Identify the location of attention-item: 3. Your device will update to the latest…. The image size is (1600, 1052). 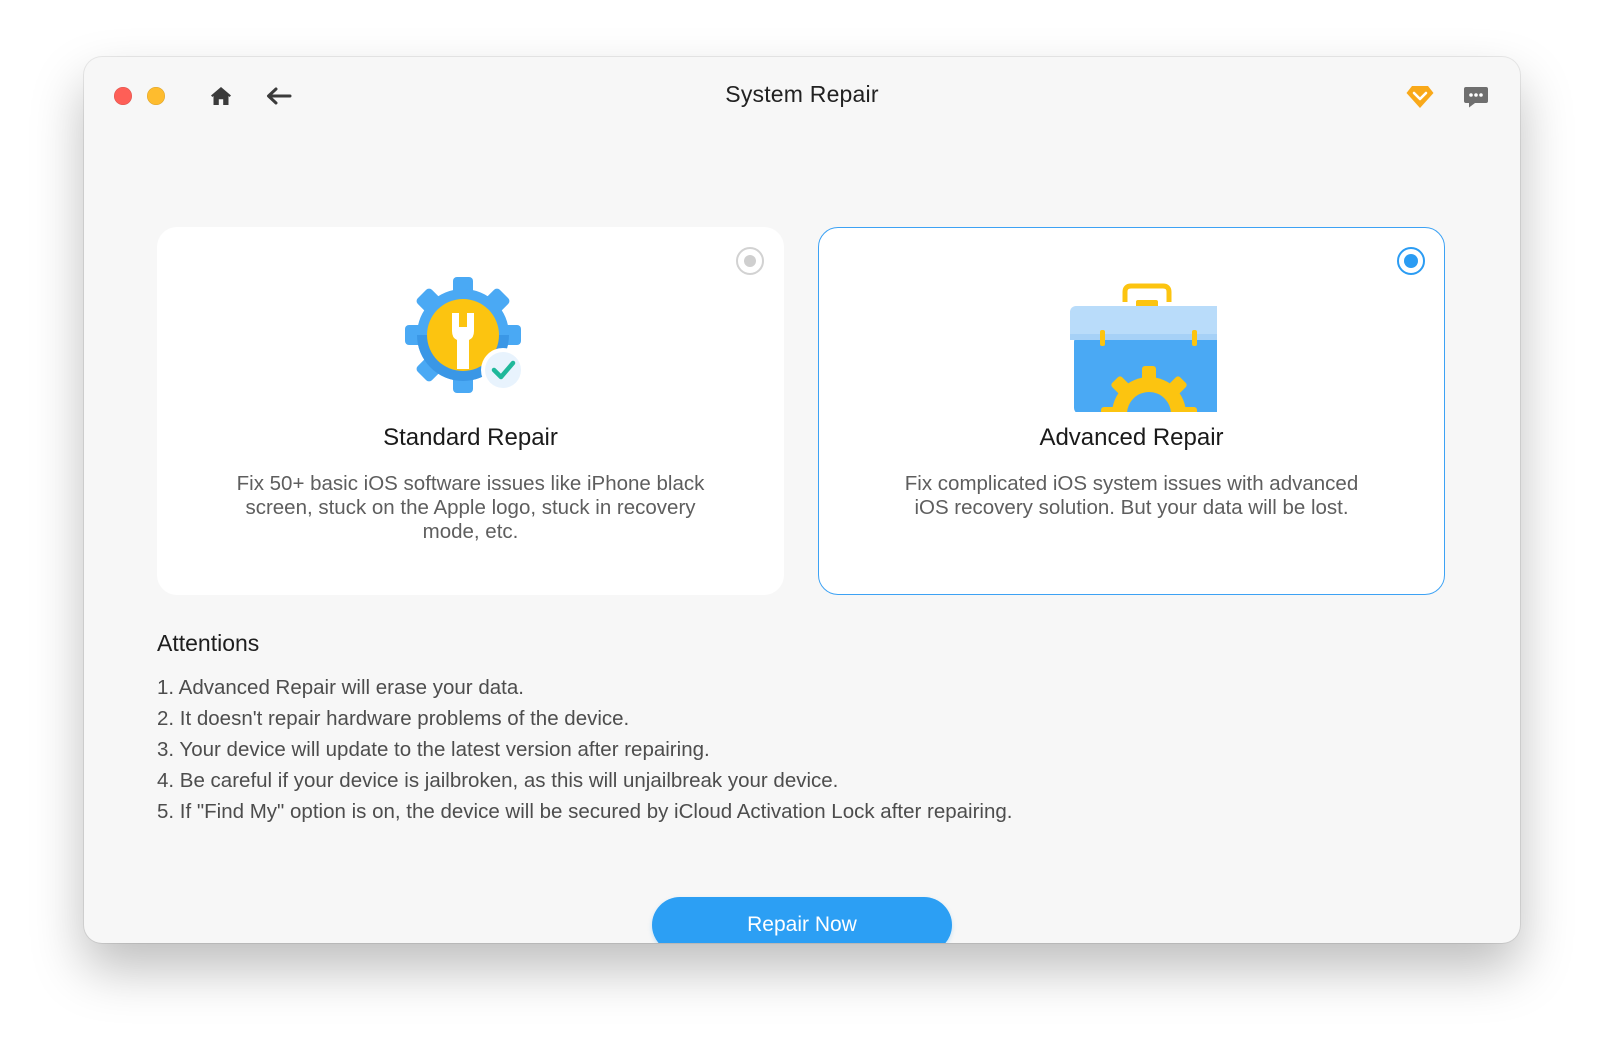
(433, 749).